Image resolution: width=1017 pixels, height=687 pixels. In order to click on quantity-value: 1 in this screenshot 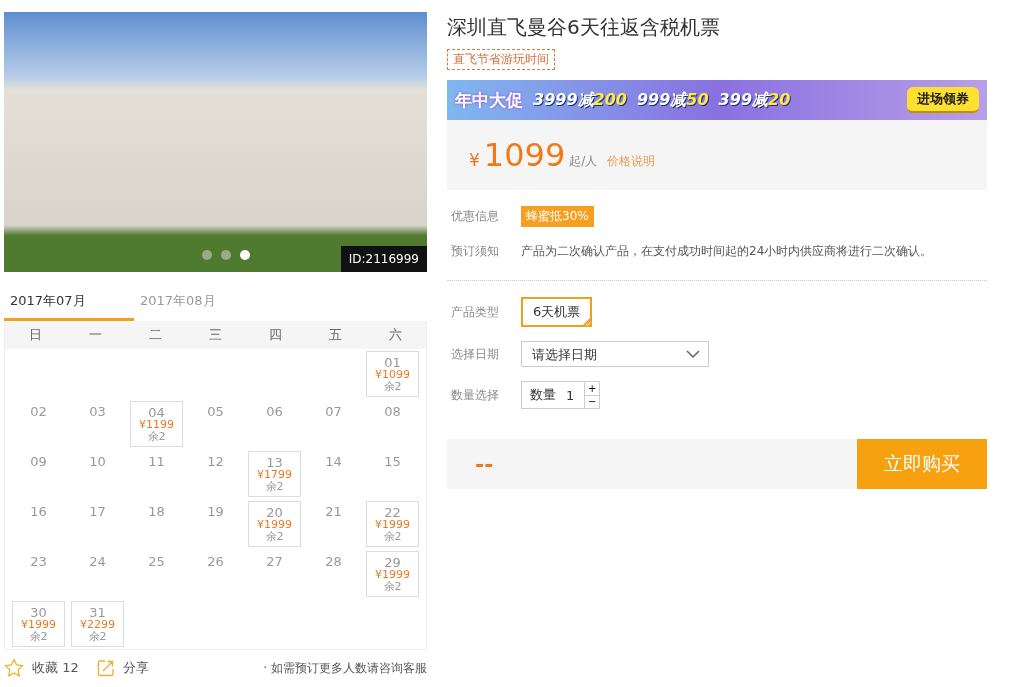, I will do `click(570, 395)`.